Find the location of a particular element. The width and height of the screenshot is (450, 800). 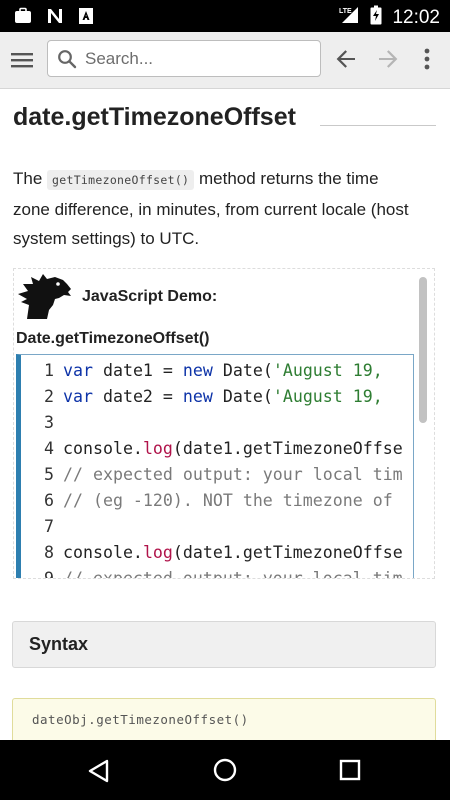

arrow-forward-icon is located at coordinates (388, 63).